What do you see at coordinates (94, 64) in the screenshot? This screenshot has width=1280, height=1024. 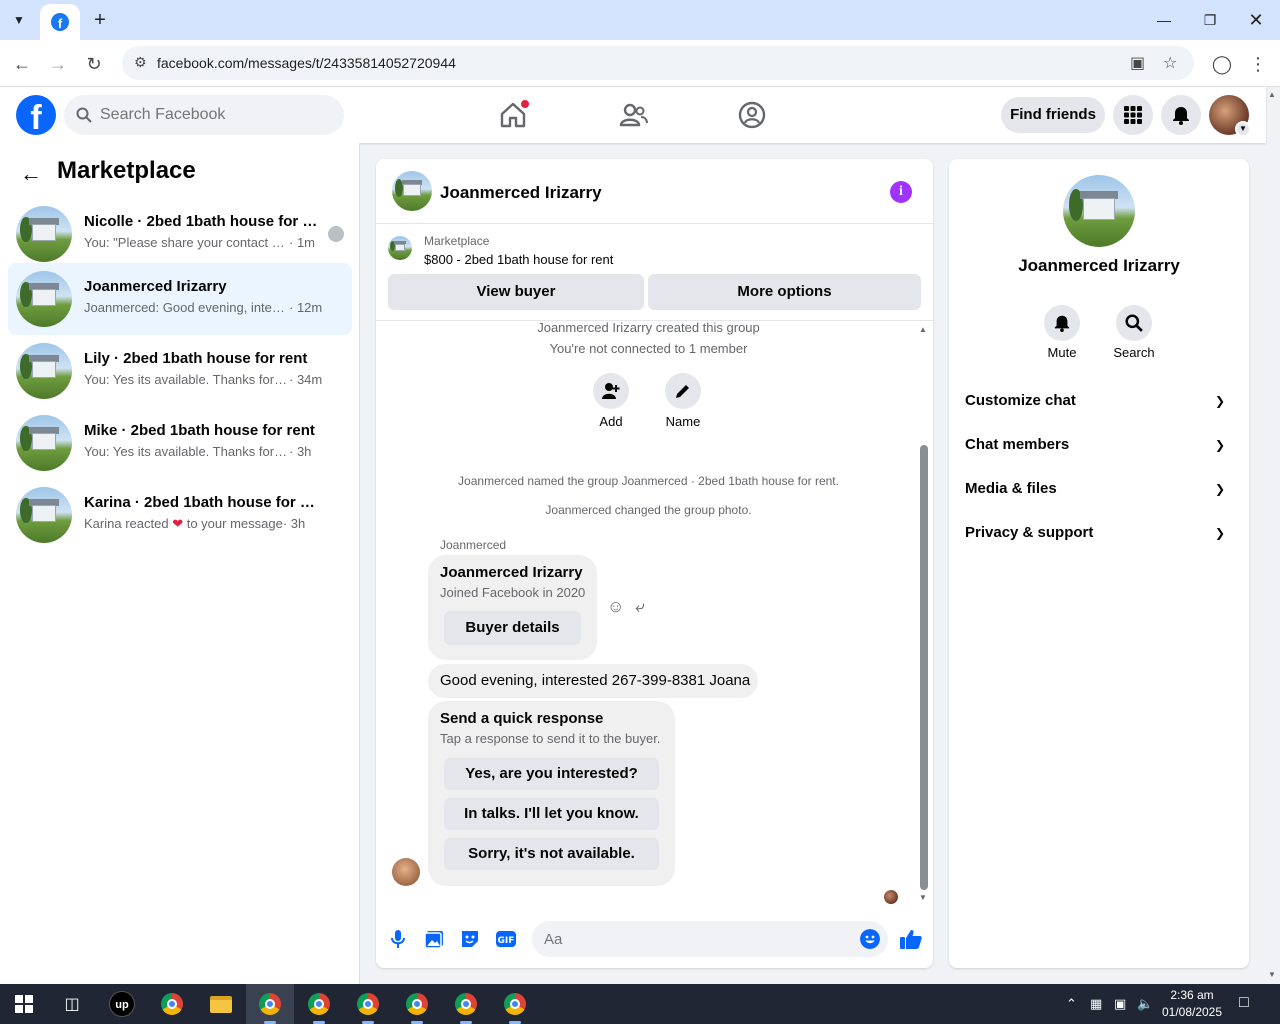 I see `reload-icon: ↻` at bounding box center [94, 64].